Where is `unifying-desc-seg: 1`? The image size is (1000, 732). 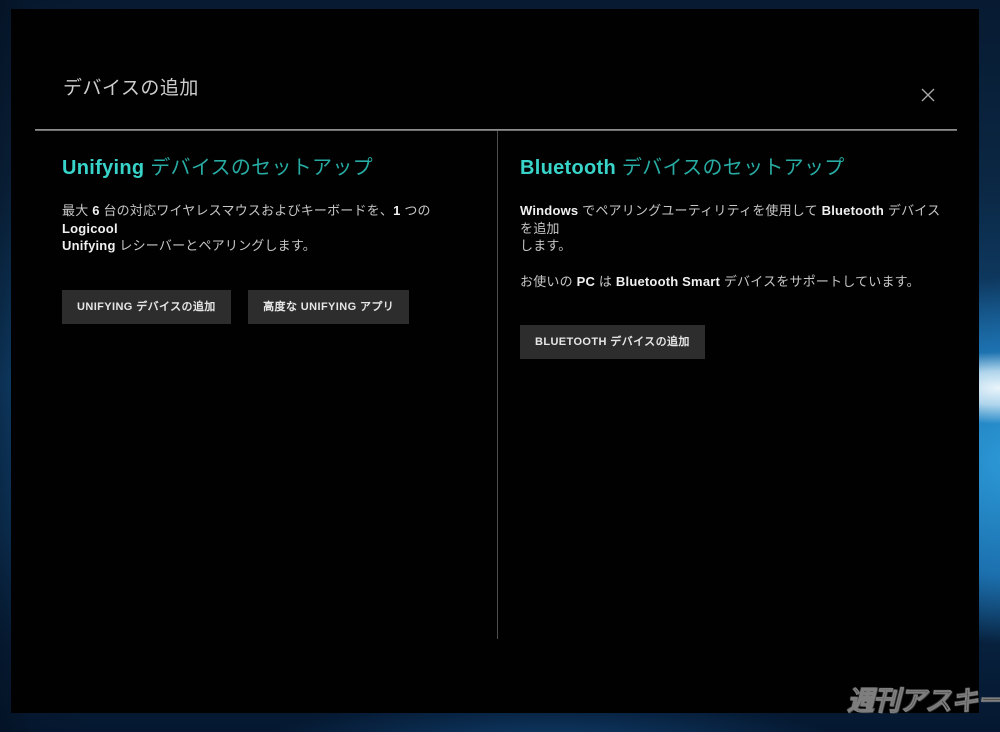 unifying-desc-seg: 1 is located at coordinates (397, 210).